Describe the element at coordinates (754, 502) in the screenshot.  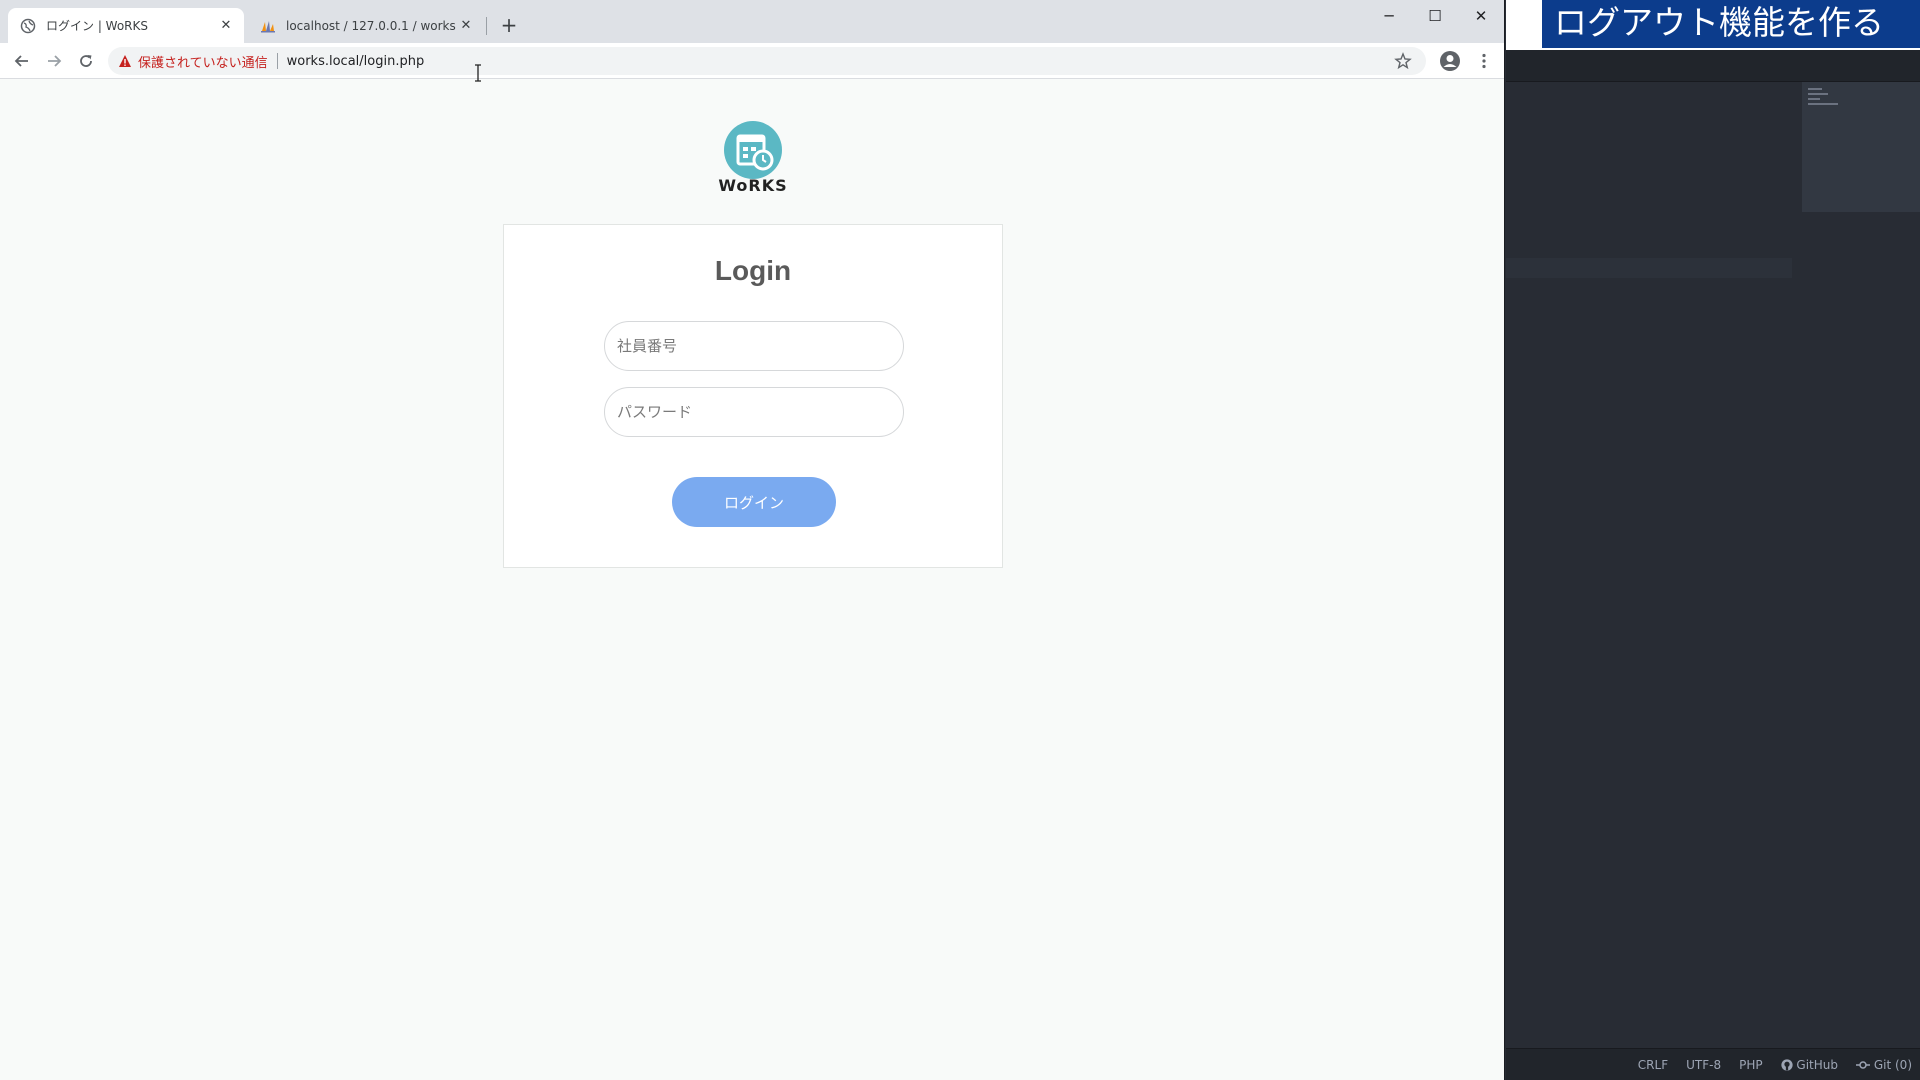
I see `login-button: ログイン` at that location.